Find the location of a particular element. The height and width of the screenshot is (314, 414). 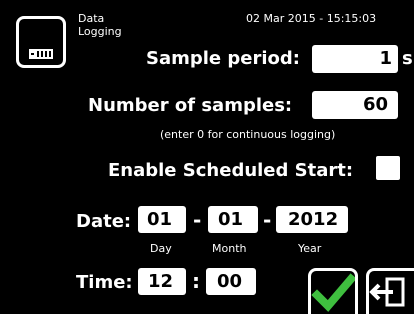

num-samples-hint: (enter 0 for continuous logging) is located at coordinates (248, 134).